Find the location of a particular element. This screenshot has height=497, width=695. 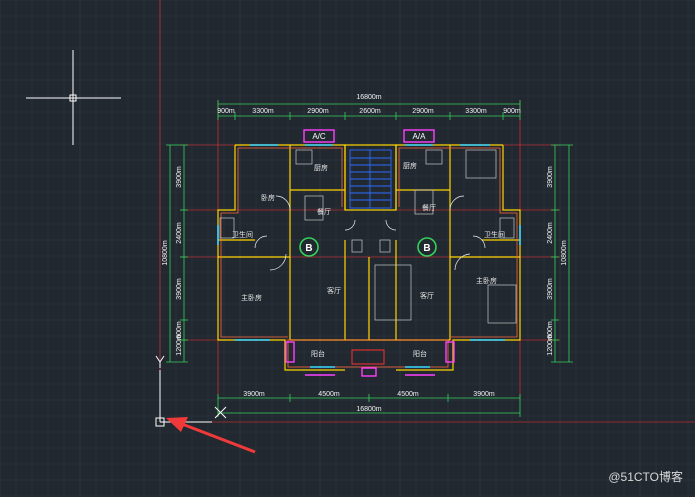

ucs-icon is located at coordinates (191, 391).